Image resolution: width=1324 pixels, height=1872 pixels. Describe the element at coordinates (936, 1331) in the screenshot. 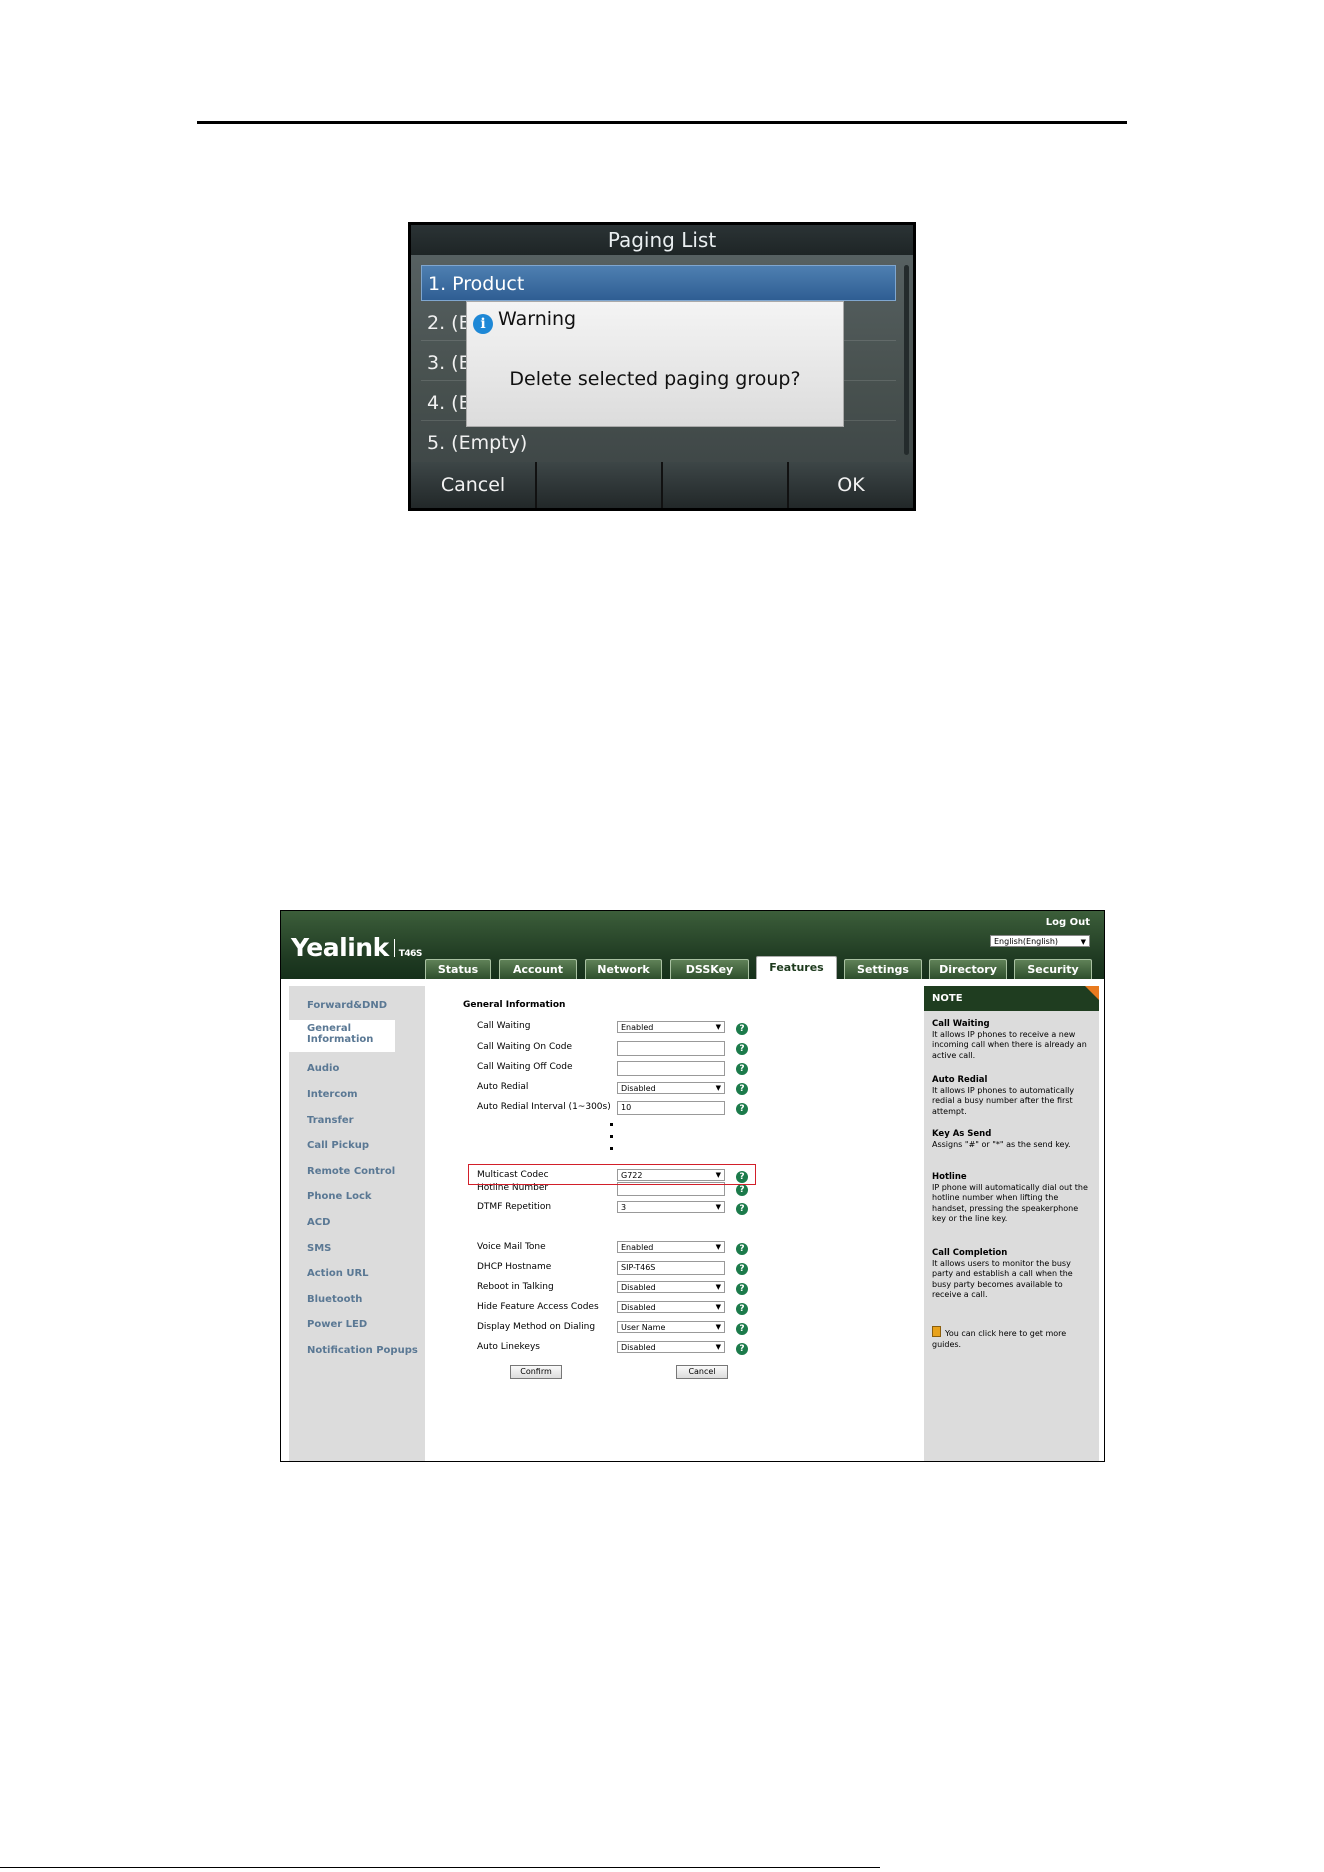

I see `guide-book-icon` at that location.